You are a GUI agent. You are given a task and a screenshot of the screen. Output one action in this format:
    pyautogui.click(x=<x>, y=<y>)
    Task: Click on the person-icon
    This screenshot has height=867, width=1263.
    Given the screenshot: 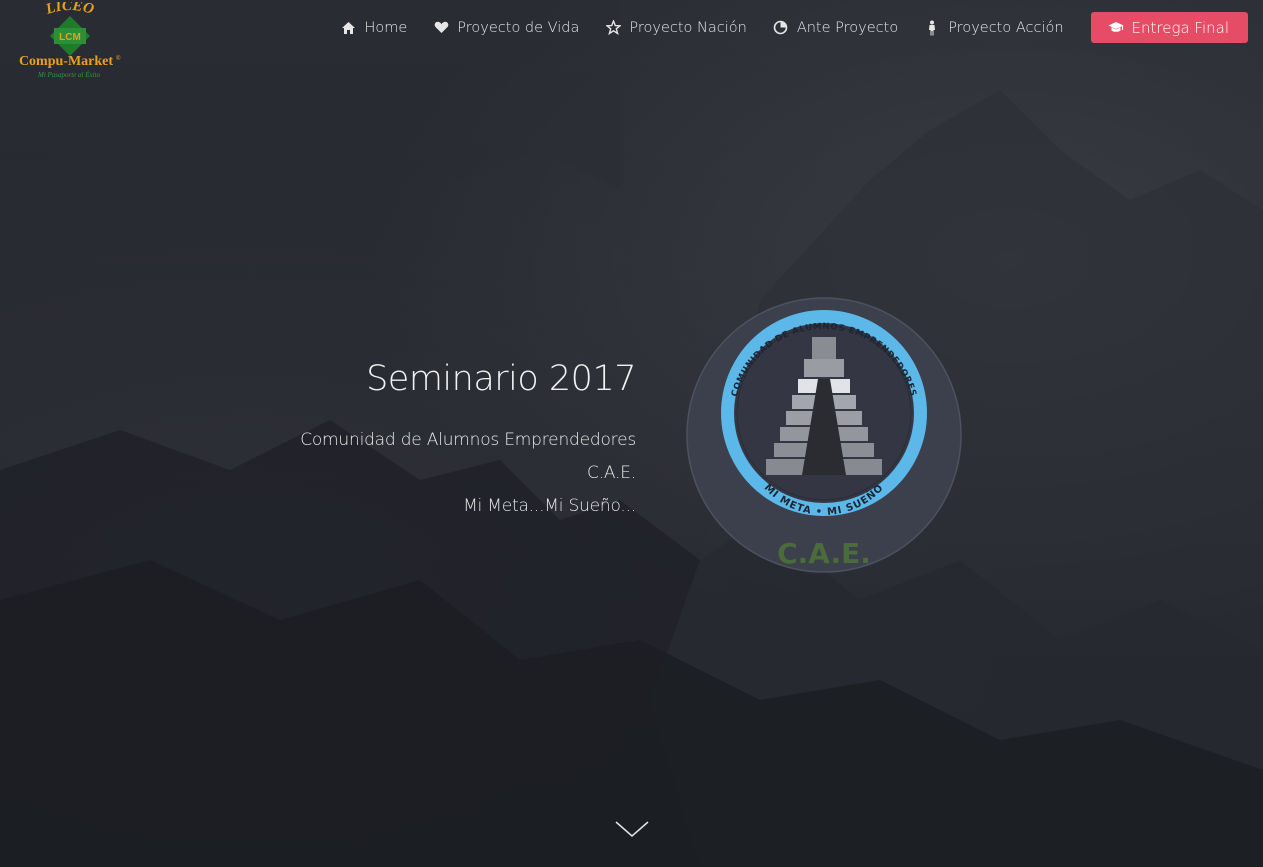 What is the action you would take?
    pyautogui.click(x=932, y=28)
    